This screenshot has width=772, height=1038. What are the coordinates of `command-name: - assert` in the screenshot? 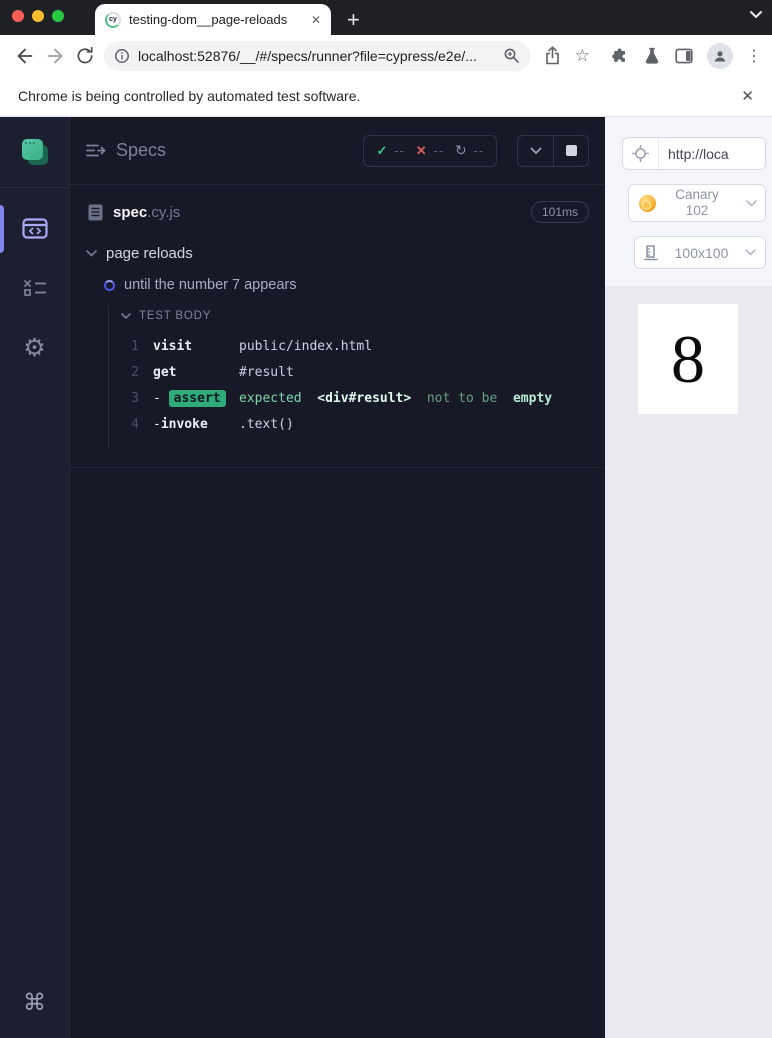 It's located at (196, 398).